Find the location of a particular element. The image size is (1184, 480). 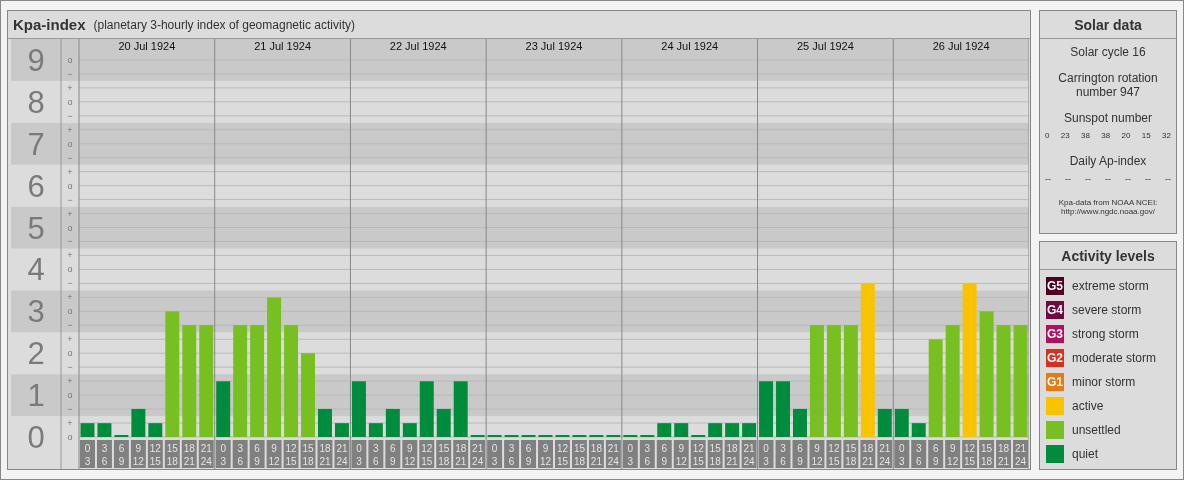

y-axis-label: 2 is located at coordinates (36, 354).